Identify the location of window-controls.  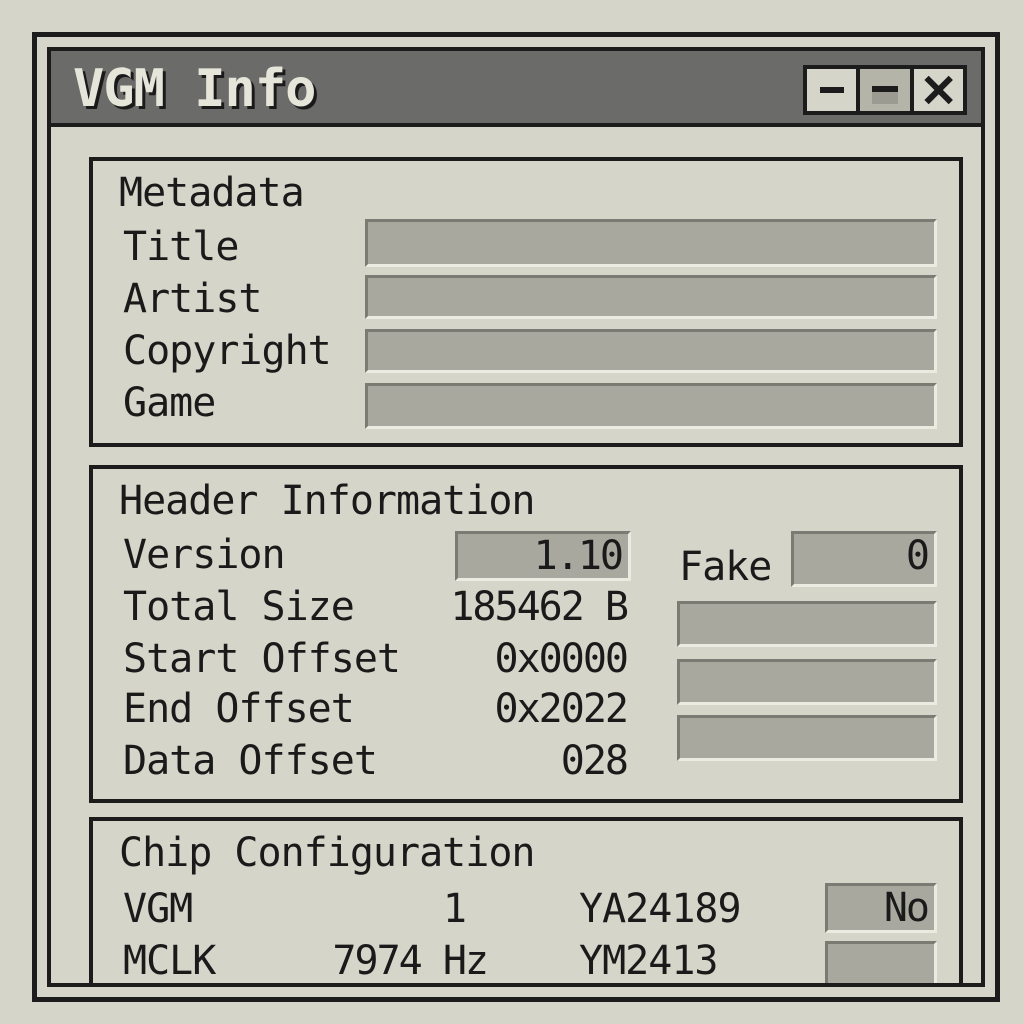
(885, 90).